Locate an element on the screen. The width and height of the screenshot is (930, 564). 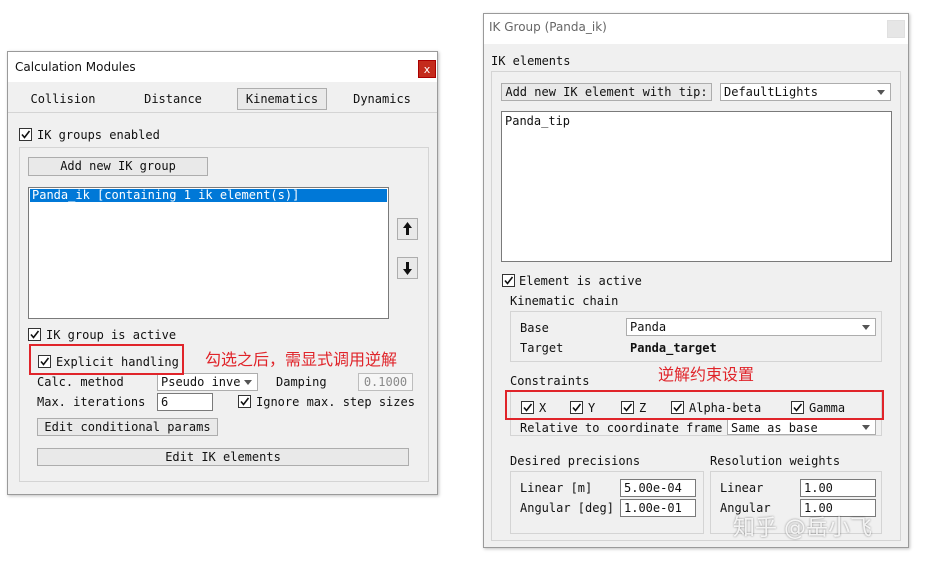
linear-weight-label: Linear is located at coordinates (742, 488).